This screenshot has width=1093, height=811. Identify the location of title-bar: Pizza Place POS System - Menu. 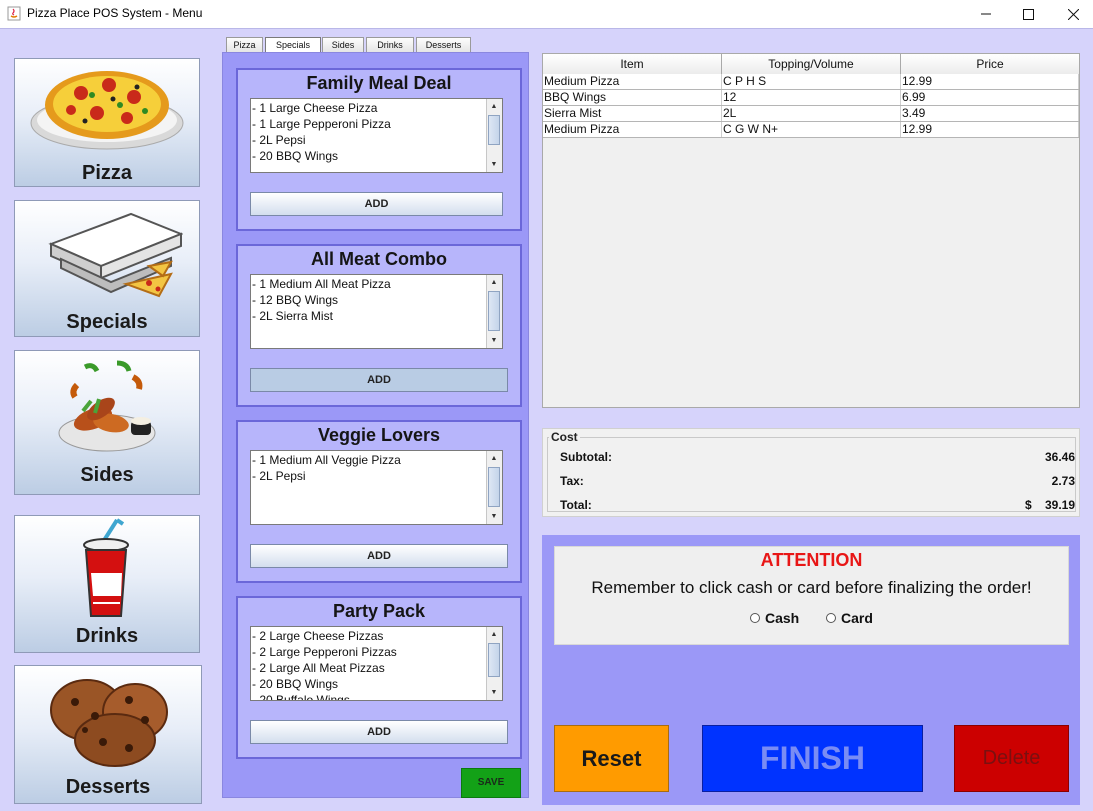
(546, 14).